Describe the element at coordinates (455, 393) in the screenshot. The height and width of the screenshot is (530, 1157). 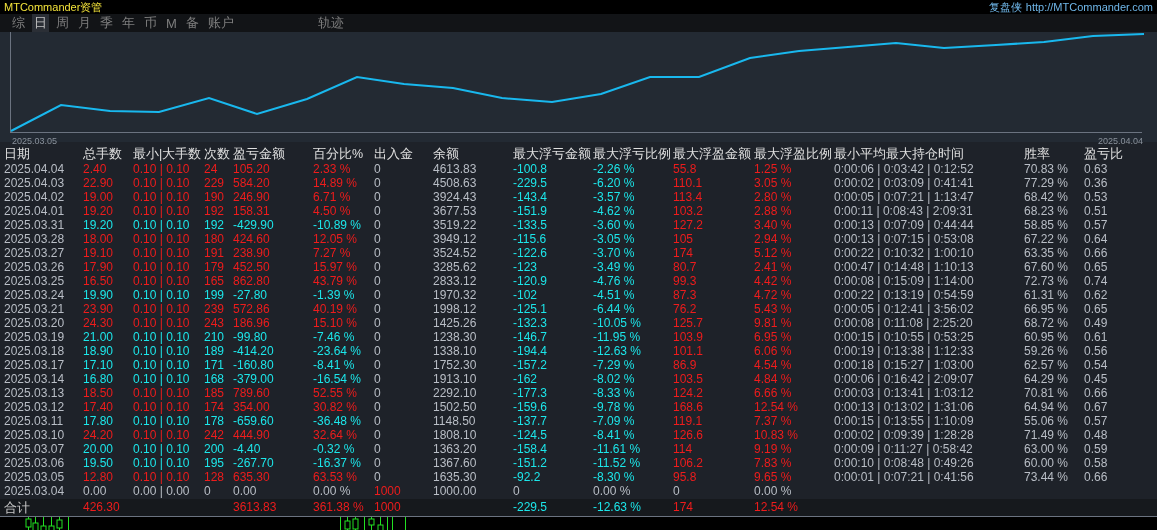
I see `table-cell-text: 2292.10` at that location.